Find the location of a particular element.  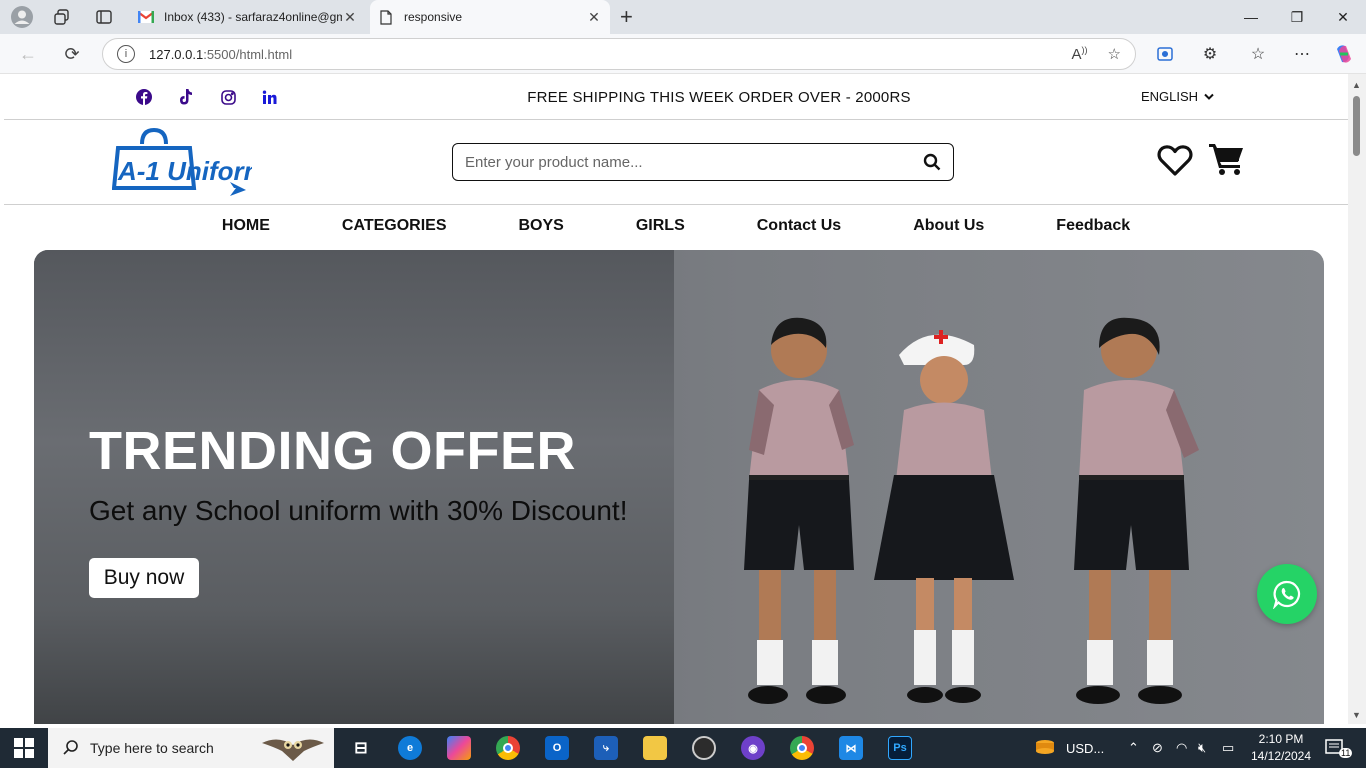

nav-item-categories: CATEGORIES is located at coordinates (394, 228).